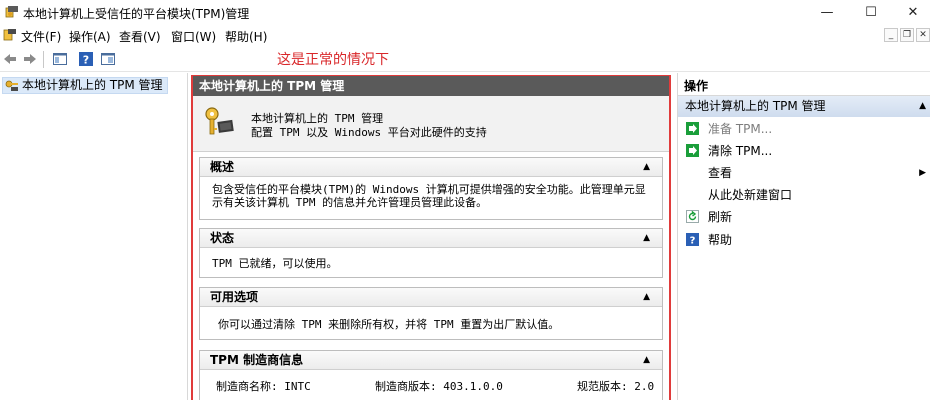 The width and height of the screenshot is (930, 400). What do you see at coordinates (804, 86) in the screenshot?
I see `actions-title: 操作` at bounding box center [804, 86].